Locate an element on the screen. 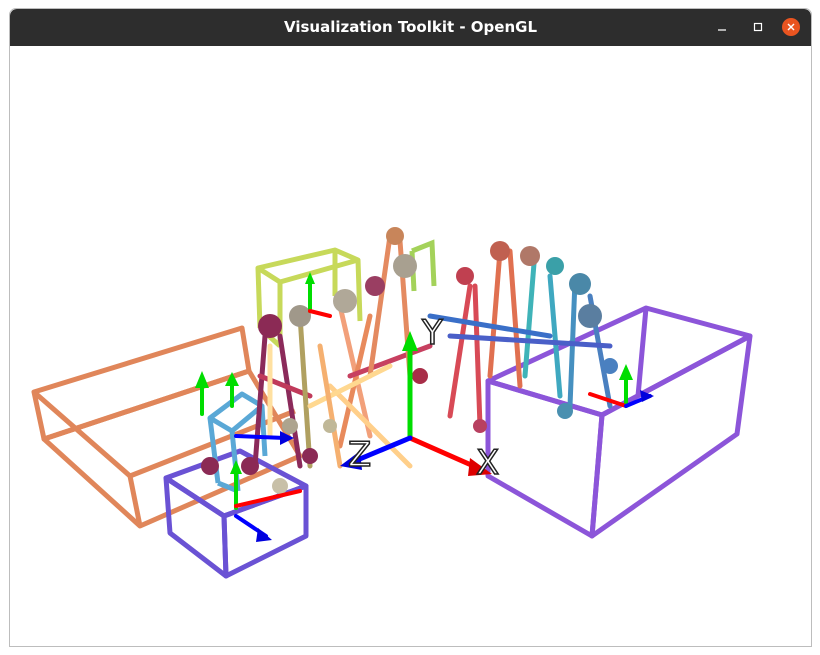  close-button is located at coordinates (791, 27).